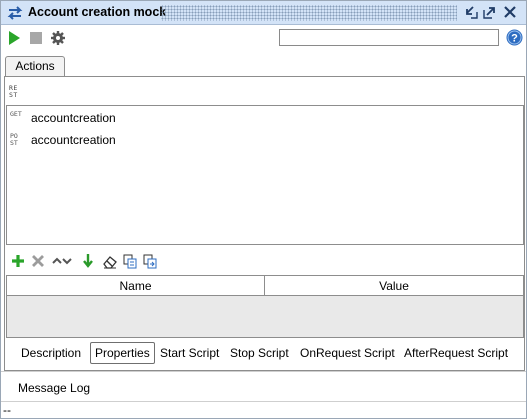 This screenshot has width=527, height=419. I want to click on tab-afterrequest-script: AfterRequest Script, so click(456, 353).